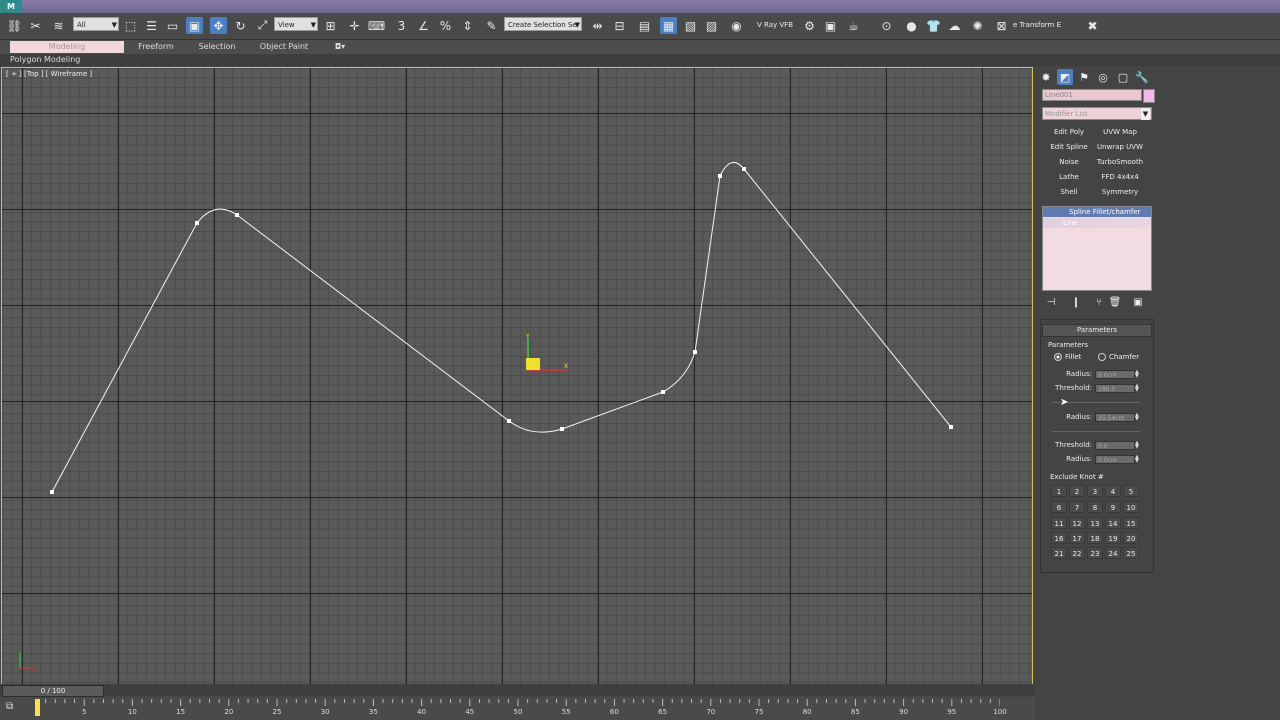 This screenshot has width=1280, height=720. What do you see at coordinates (1097, 113) in the screenshot?
I see `modifier-list-dropdown: Modifier List ▼` at bounding box center [1097, 113].